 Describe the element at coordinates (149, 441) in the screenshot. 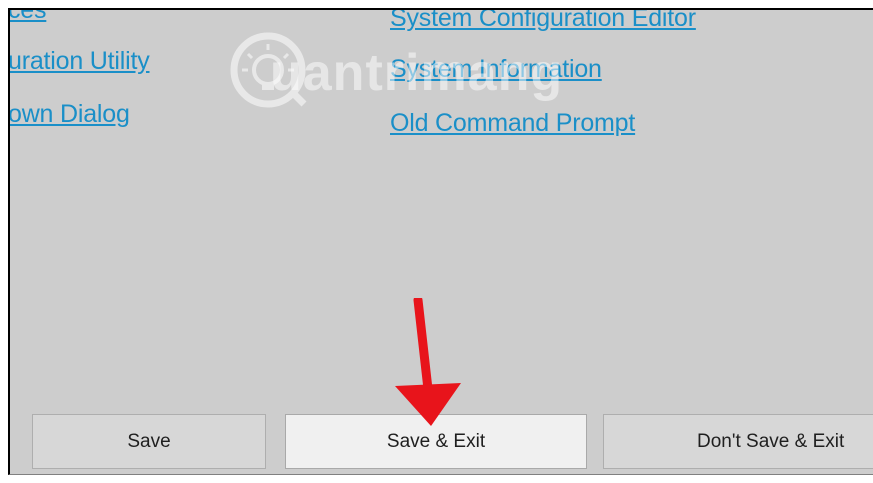

I see `save-button: Save` at that location.